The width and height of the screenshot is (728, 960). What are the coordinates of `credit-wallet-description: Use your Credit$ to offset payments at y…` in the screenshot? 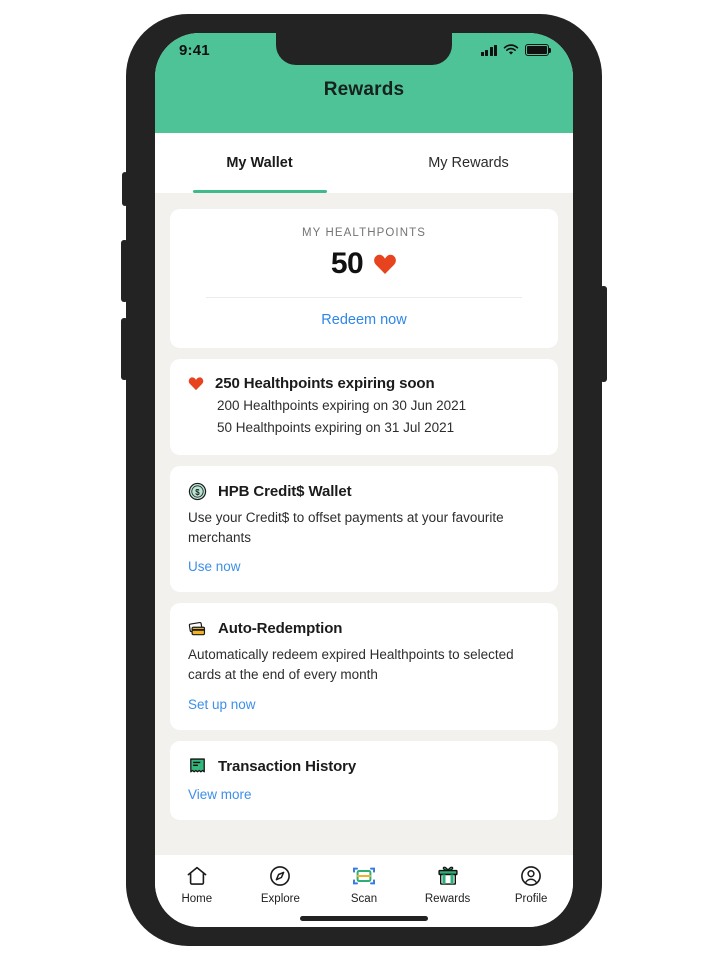 It's located at (346, 527).